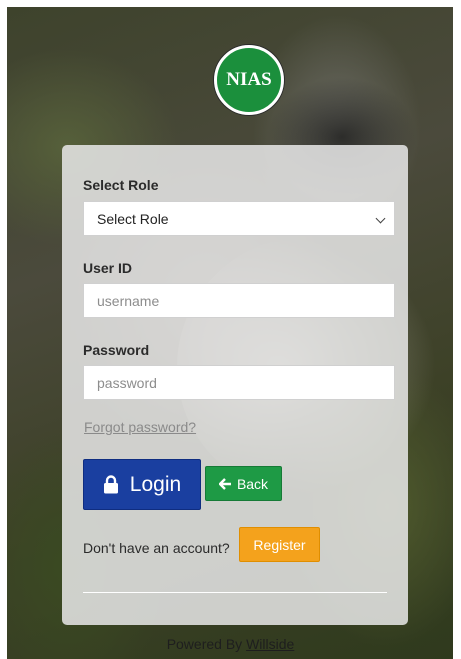 The height and width of the screenshot is (659, 461). What do you see at coordinates (116, 350) in the screenshot?
I see `password-label: Password` at bounding box center [116, 350].